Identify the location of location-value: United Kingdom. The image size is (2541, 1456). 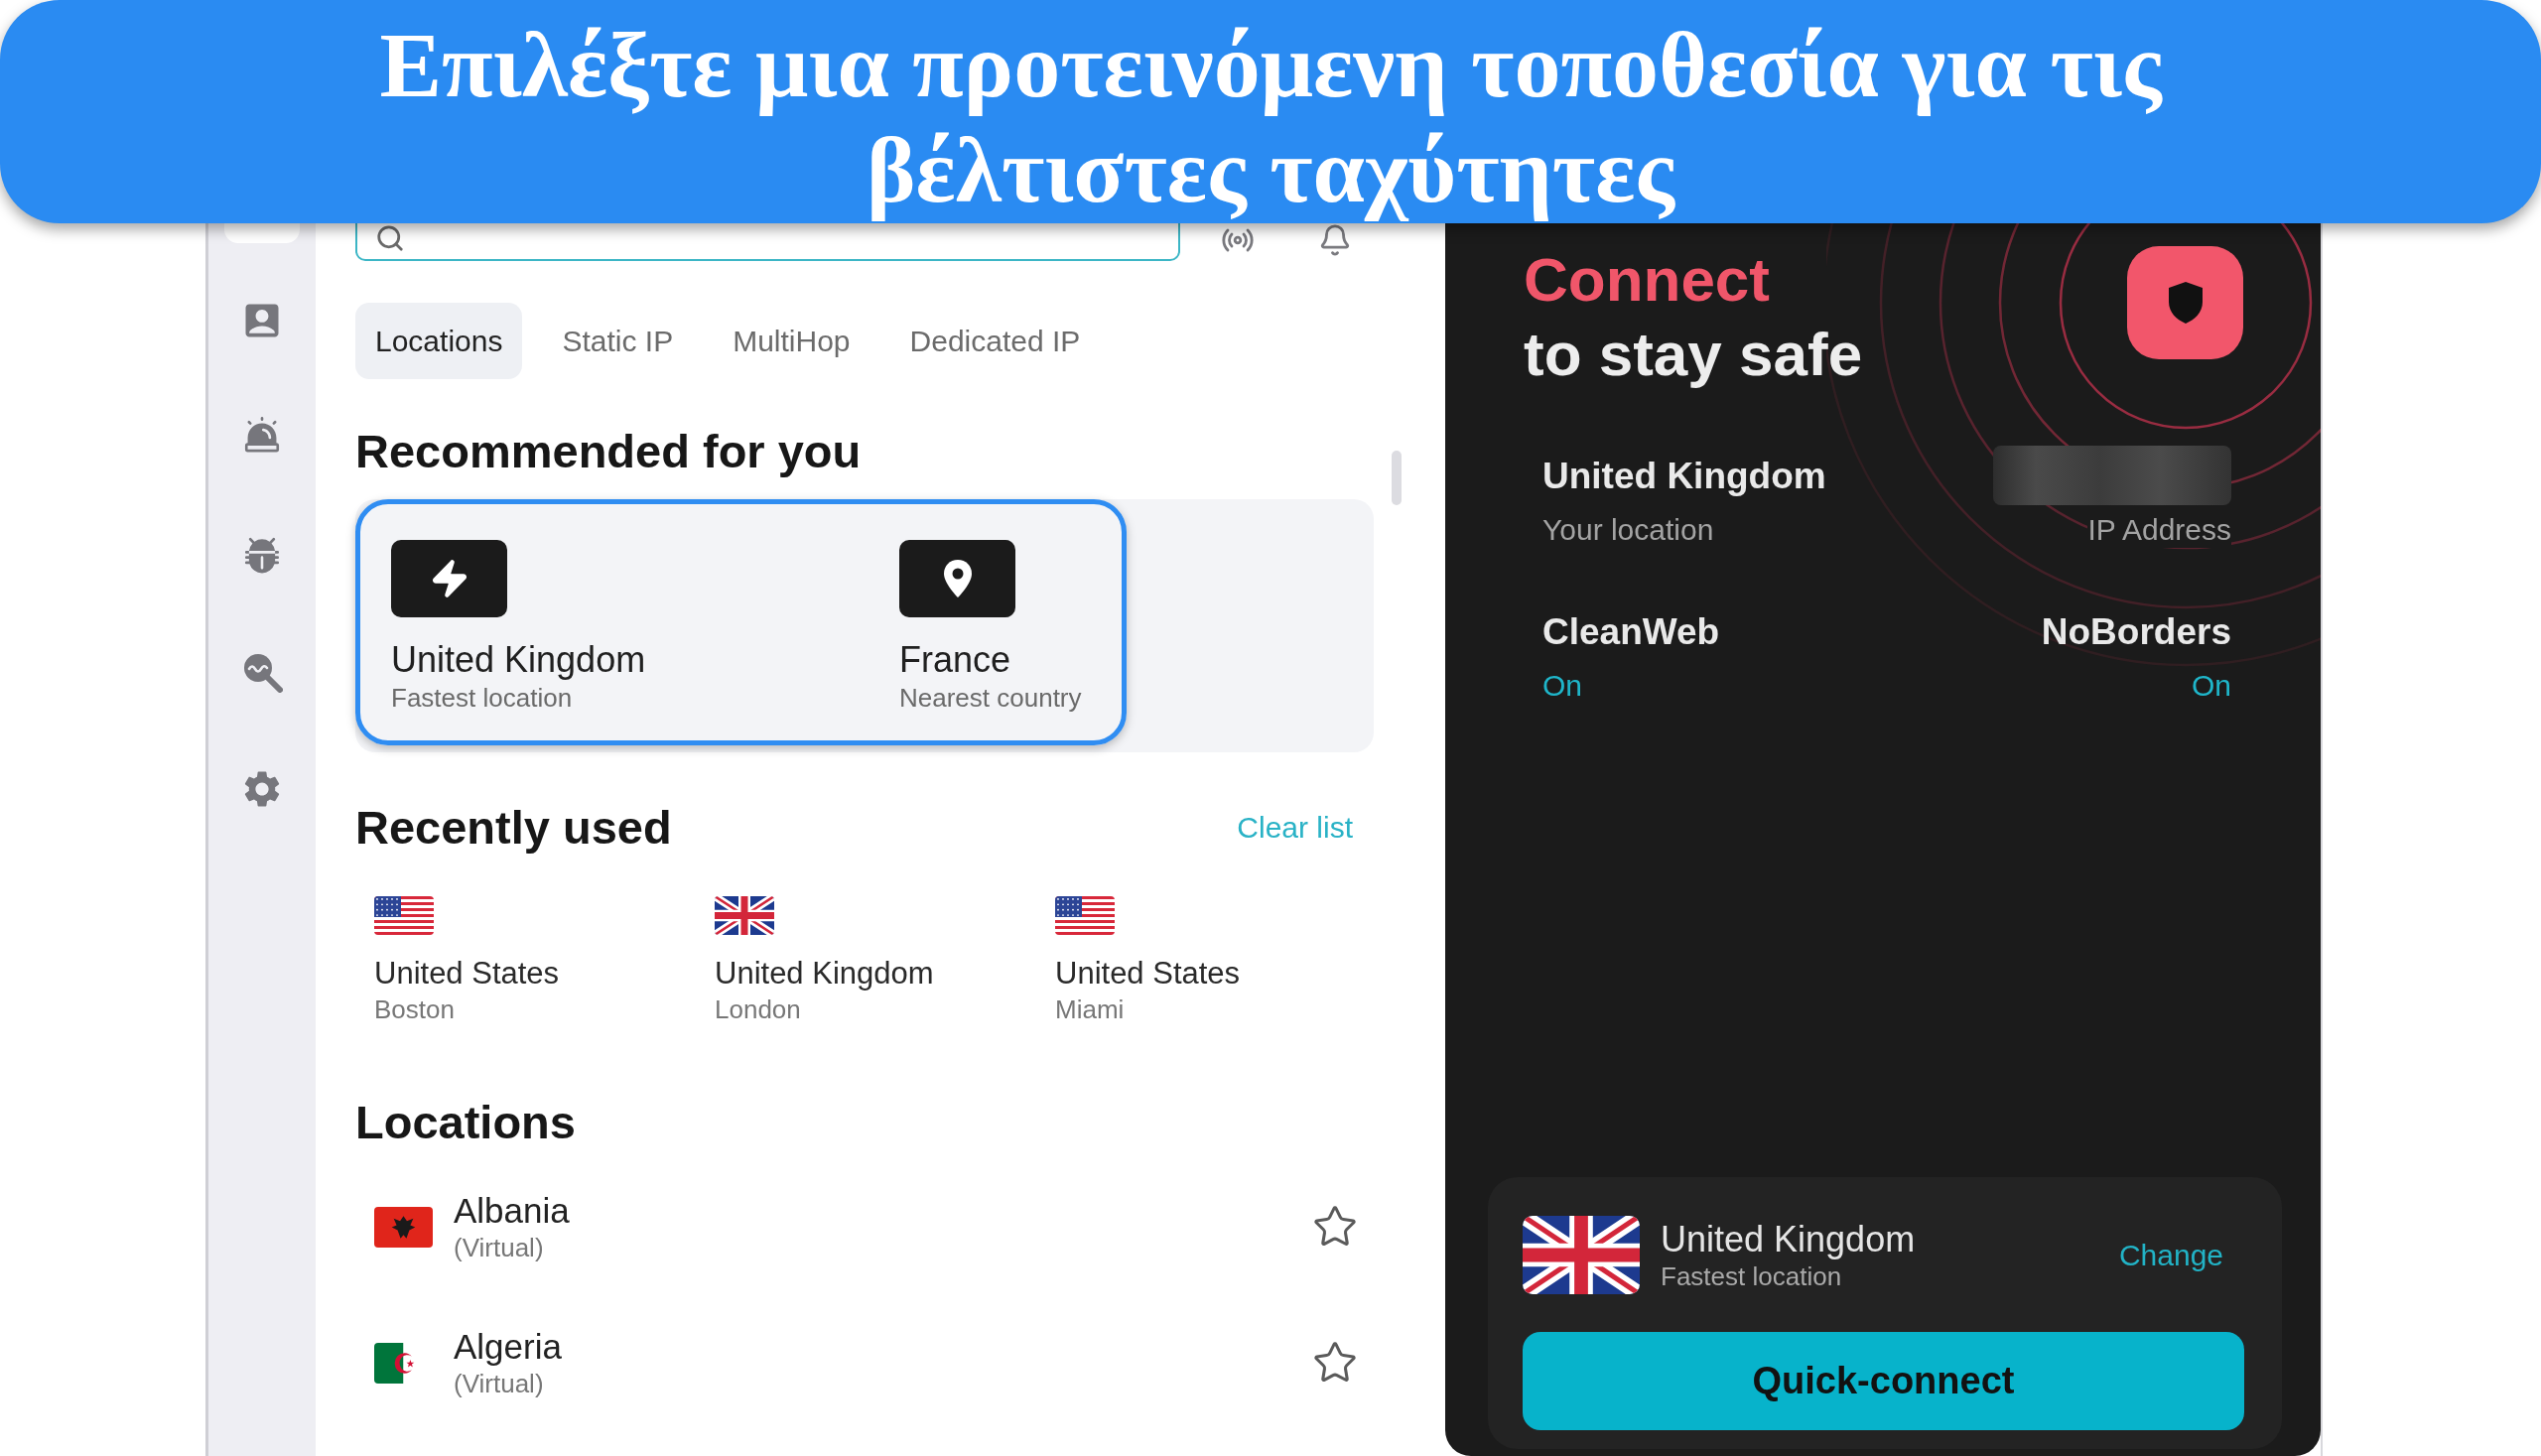
(1684, 476).